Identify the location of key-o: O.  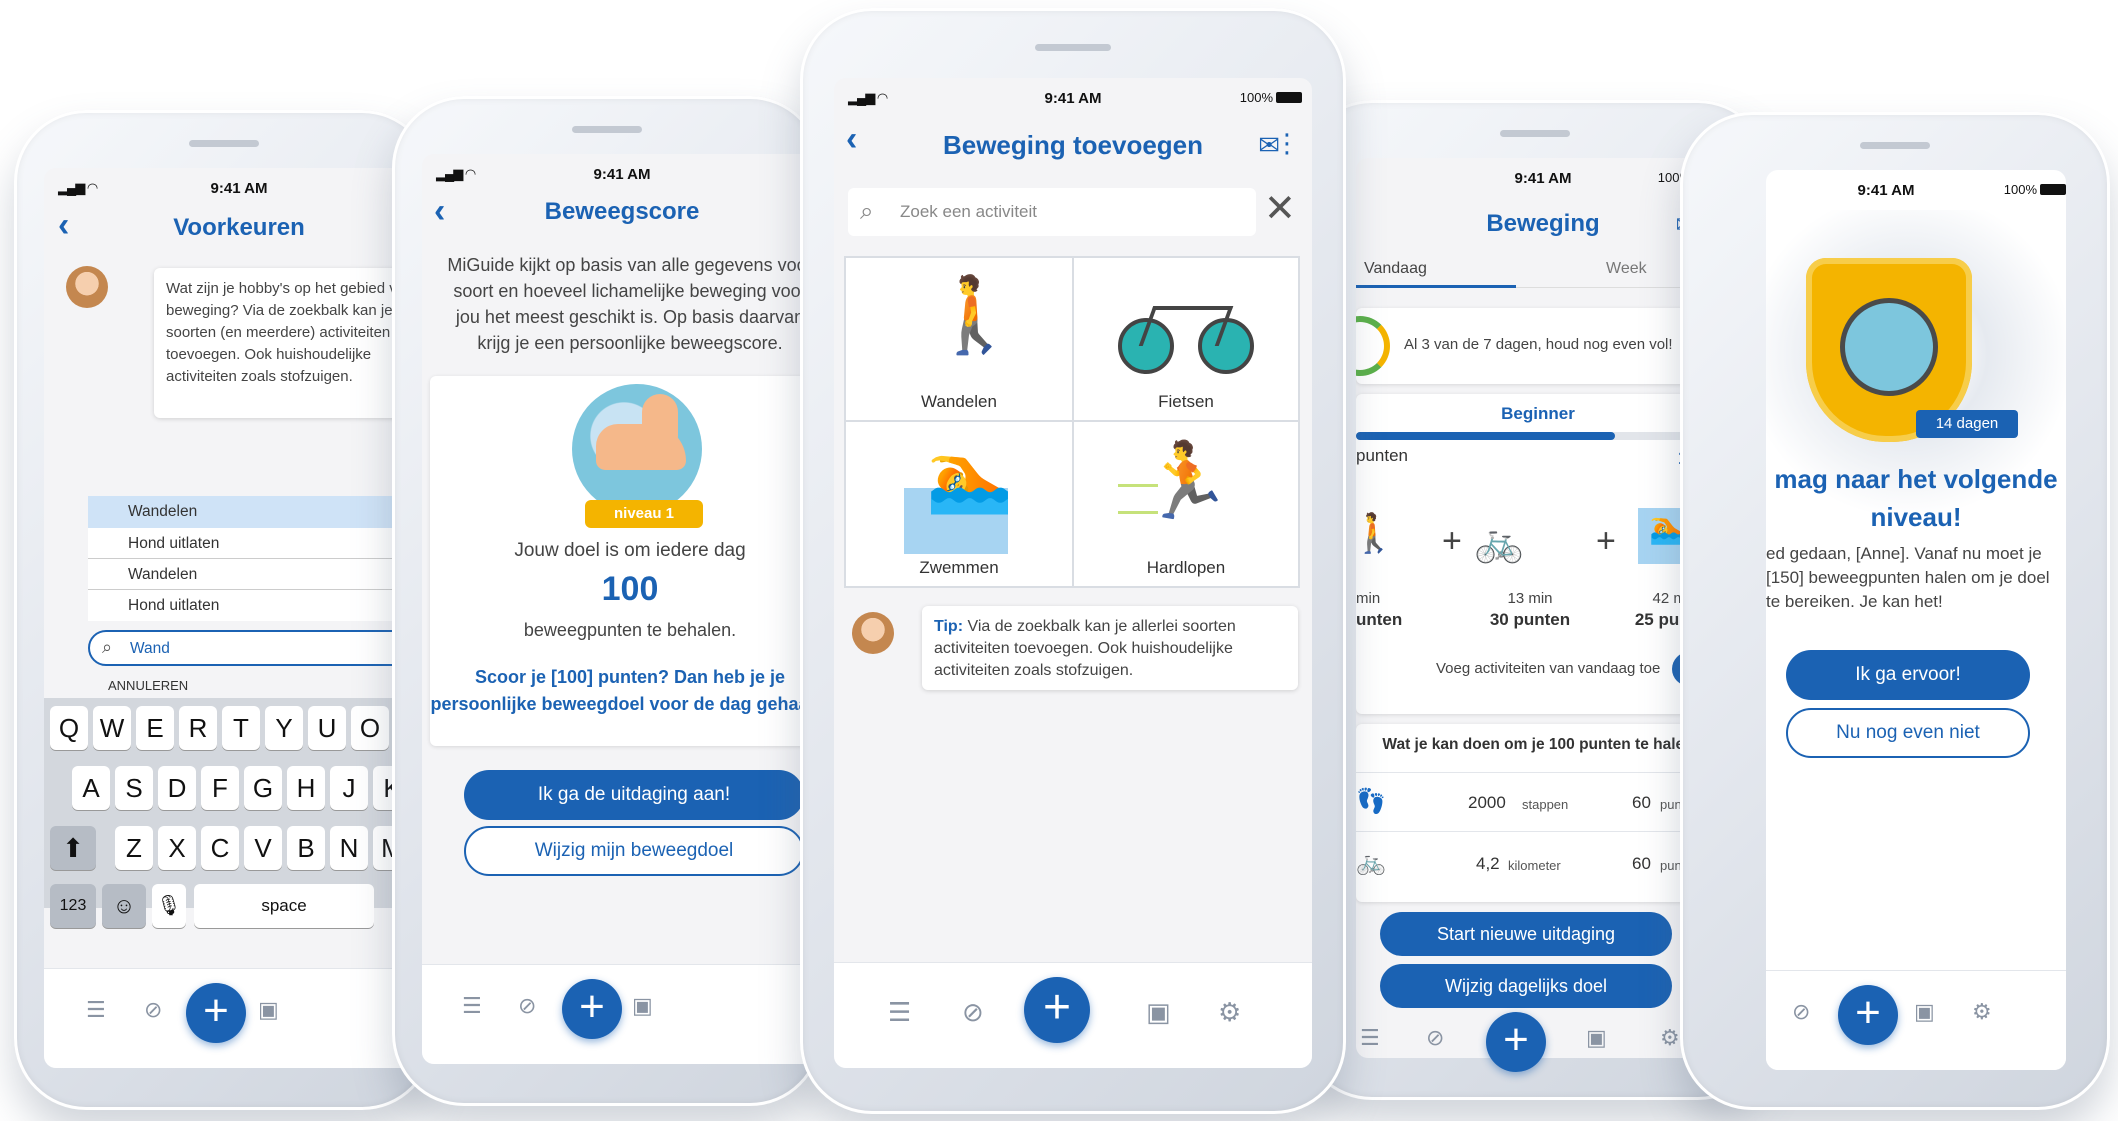
(370, 728).